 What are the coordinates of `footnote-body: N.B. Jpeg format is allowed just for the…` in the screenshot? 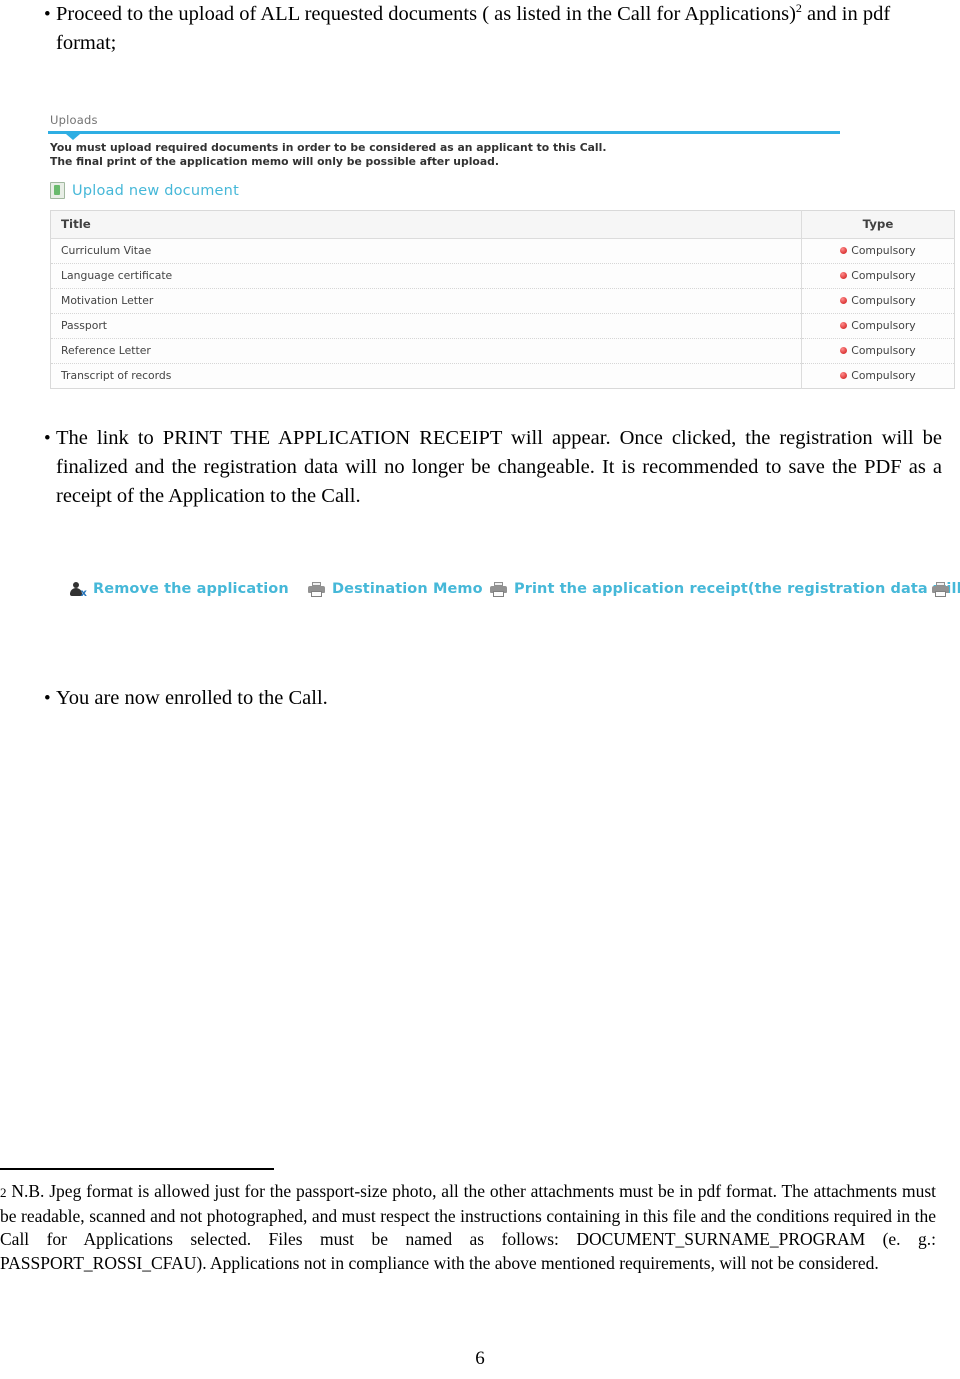 It's located at (468, 1227).